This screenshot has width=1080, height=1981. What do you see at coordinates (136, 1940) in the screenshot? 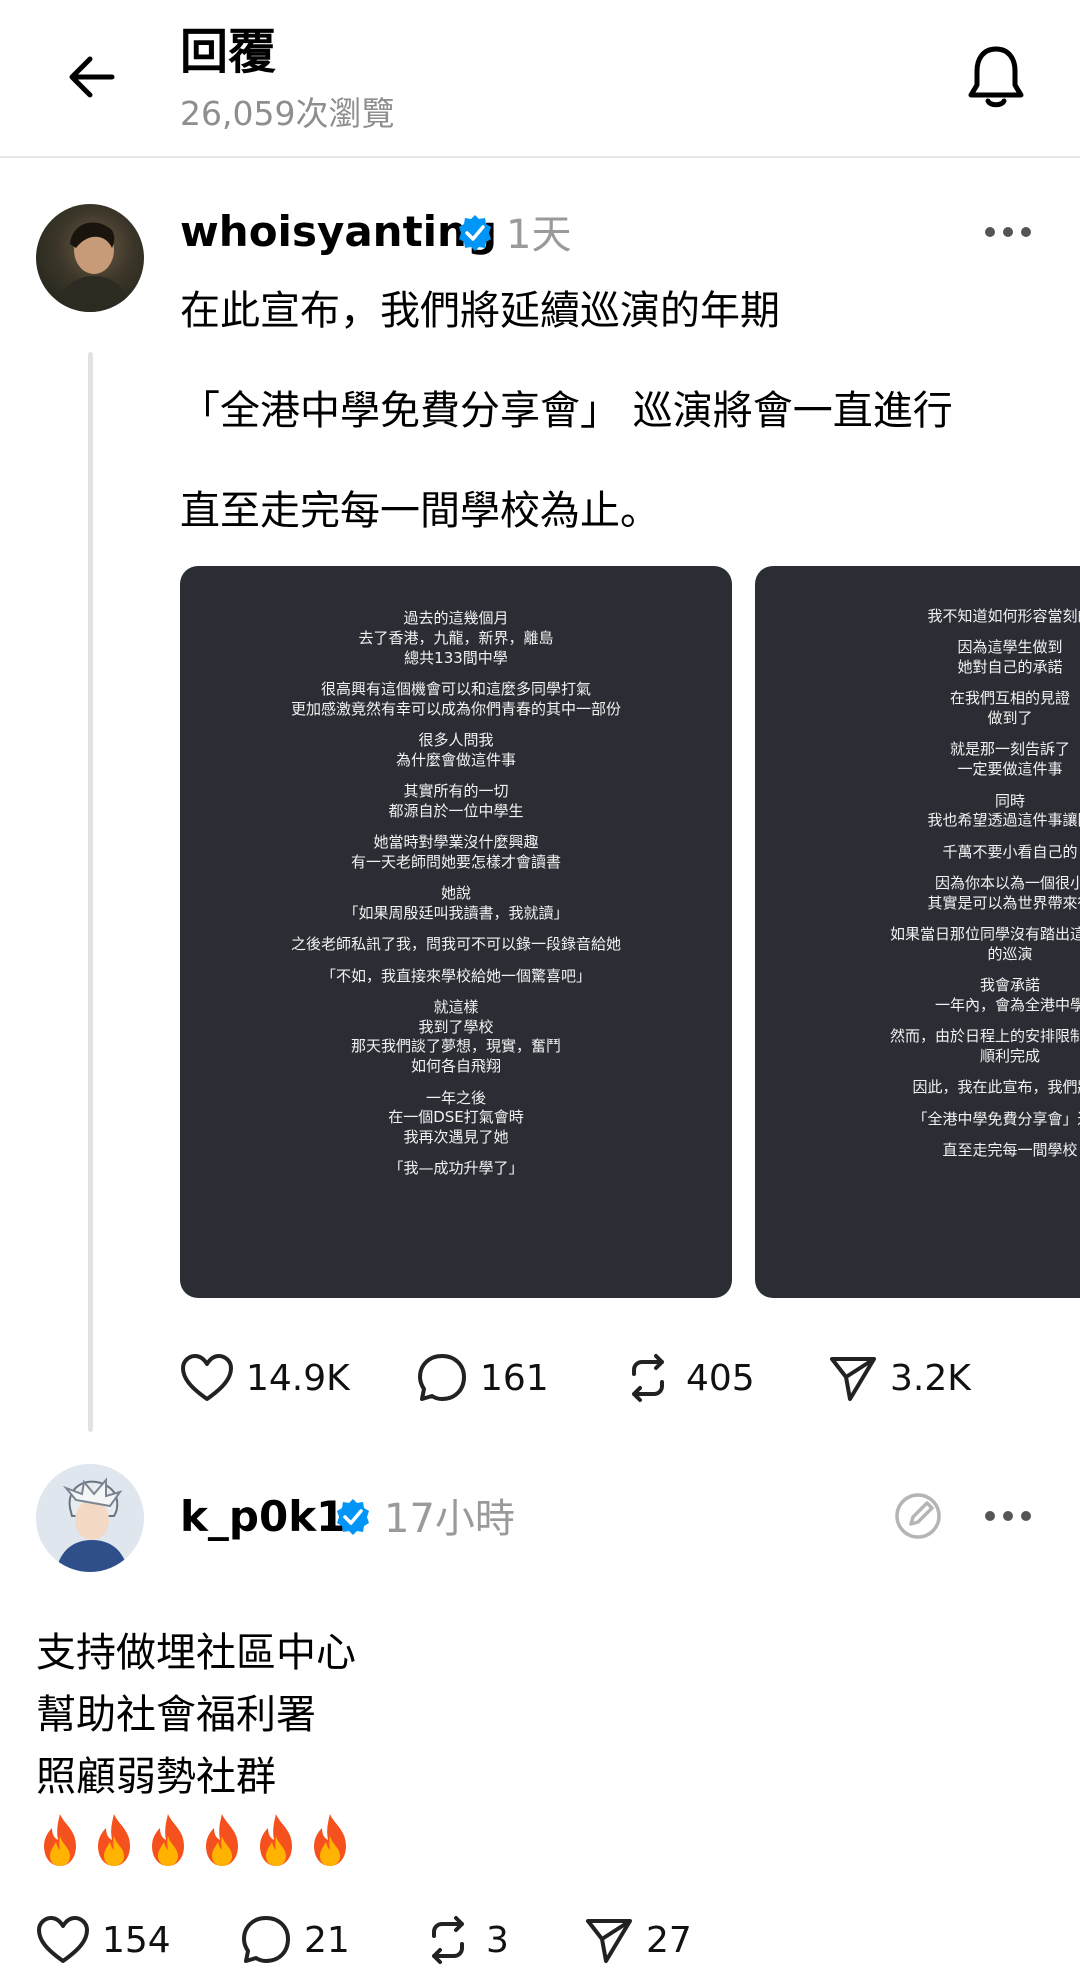
I see `like-count: 154` at bounding box center [136, 1940].